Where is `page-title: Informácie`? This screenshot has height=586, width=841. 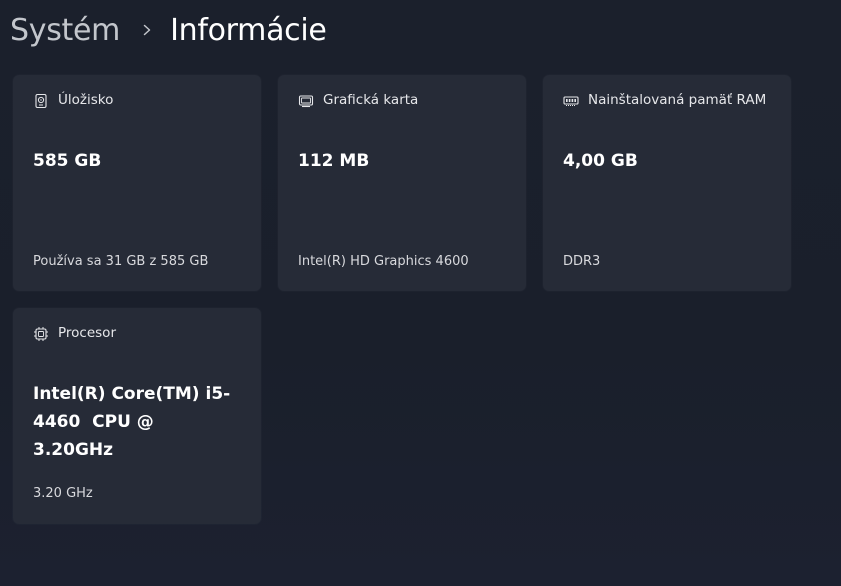 page-title: Informácie is located at coordinates (248, 30).